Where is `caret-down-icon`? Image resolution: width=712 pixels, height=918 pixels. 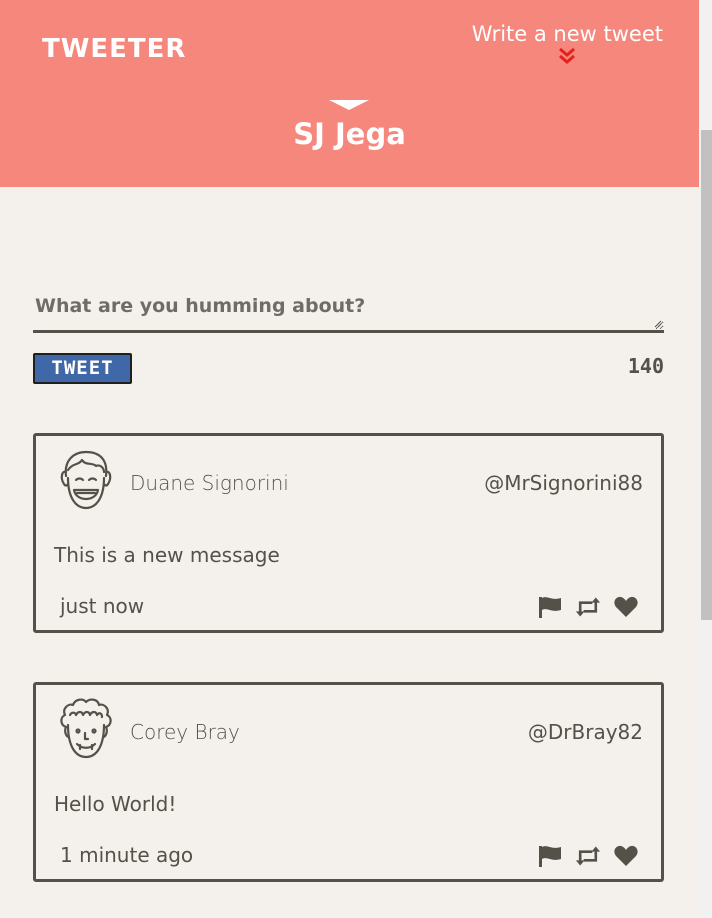
caret-down-icon is located at coordinates (349, 105).